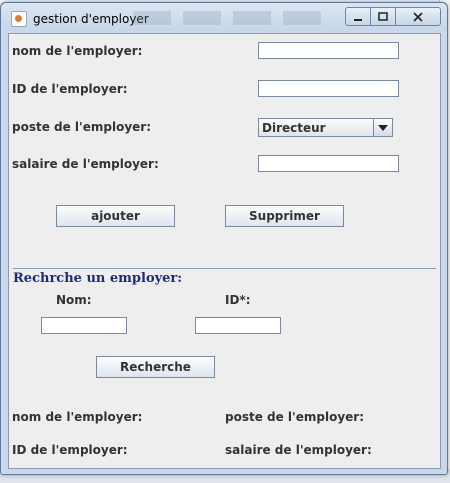  Describe the element at coordinates (115, 216) in the screenshot. I see `add-button: ajouter` at that location.